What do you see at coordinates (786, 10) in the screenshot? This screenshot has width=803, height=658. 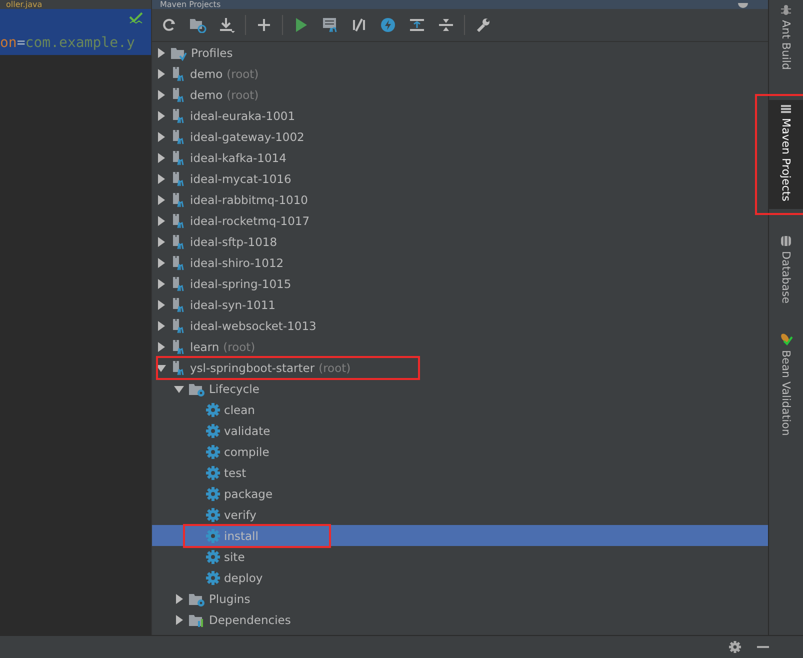 I see `ant-icon` at bounding box center [786, 10].